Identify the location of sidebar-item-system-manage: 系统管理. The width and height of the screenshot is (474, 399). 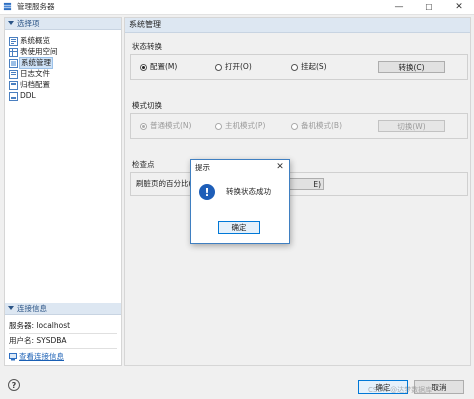
(63, 63).